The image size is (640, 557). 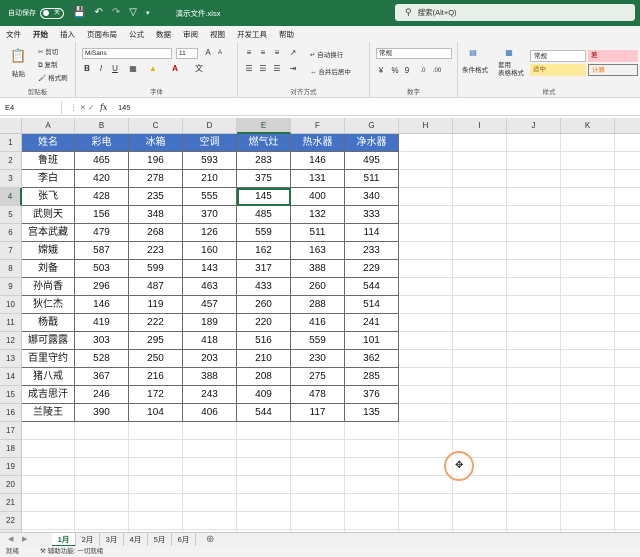 I want to click on value-cell: 208, so click(x=264, y=377).